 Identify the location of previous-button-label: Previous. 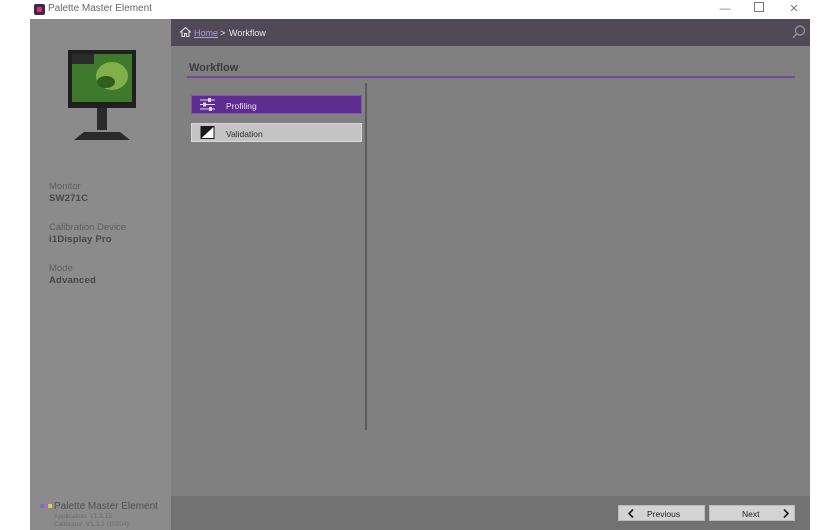
(664, 514).